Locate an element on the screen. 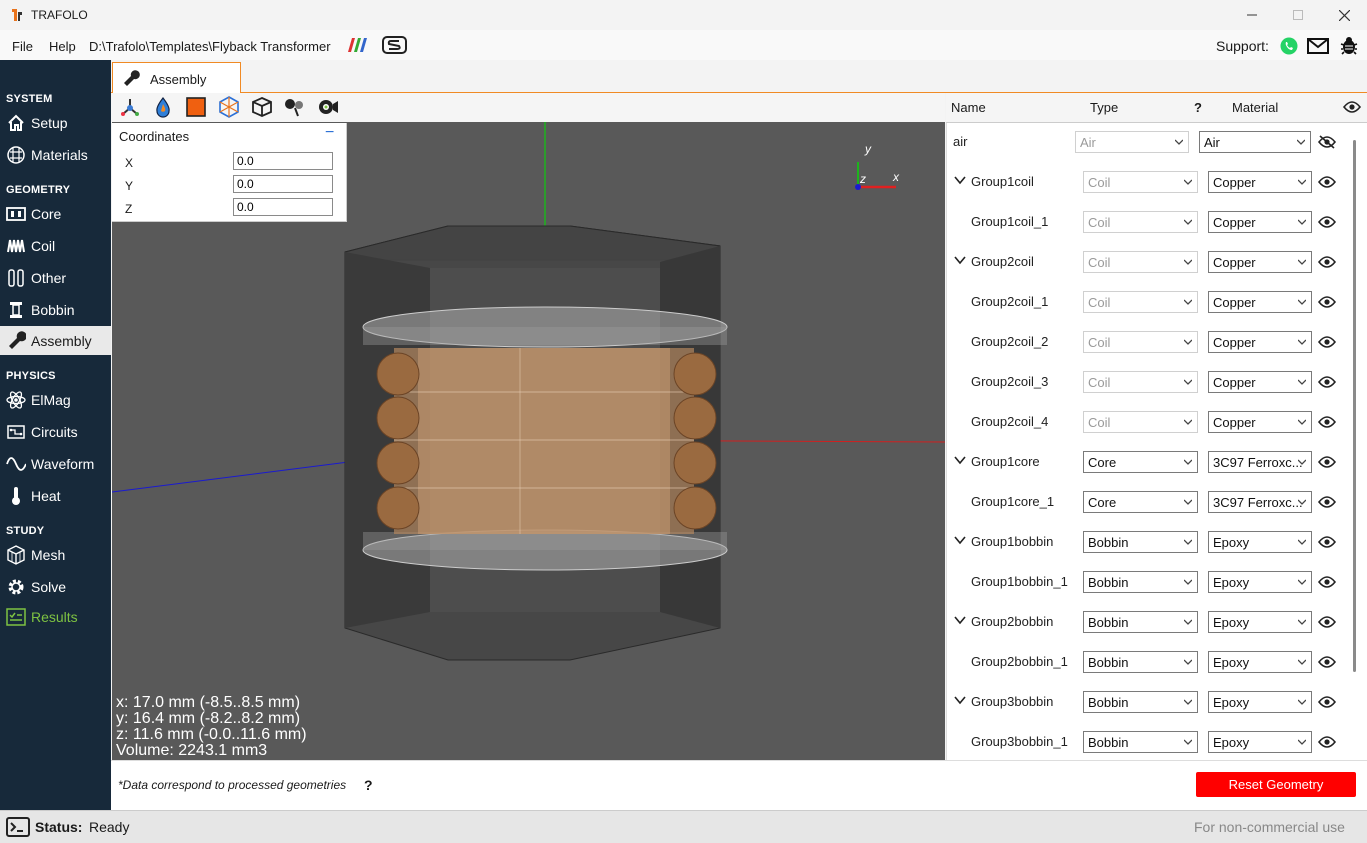  show-all-eye-icon is located at coordinates (1352, 107).